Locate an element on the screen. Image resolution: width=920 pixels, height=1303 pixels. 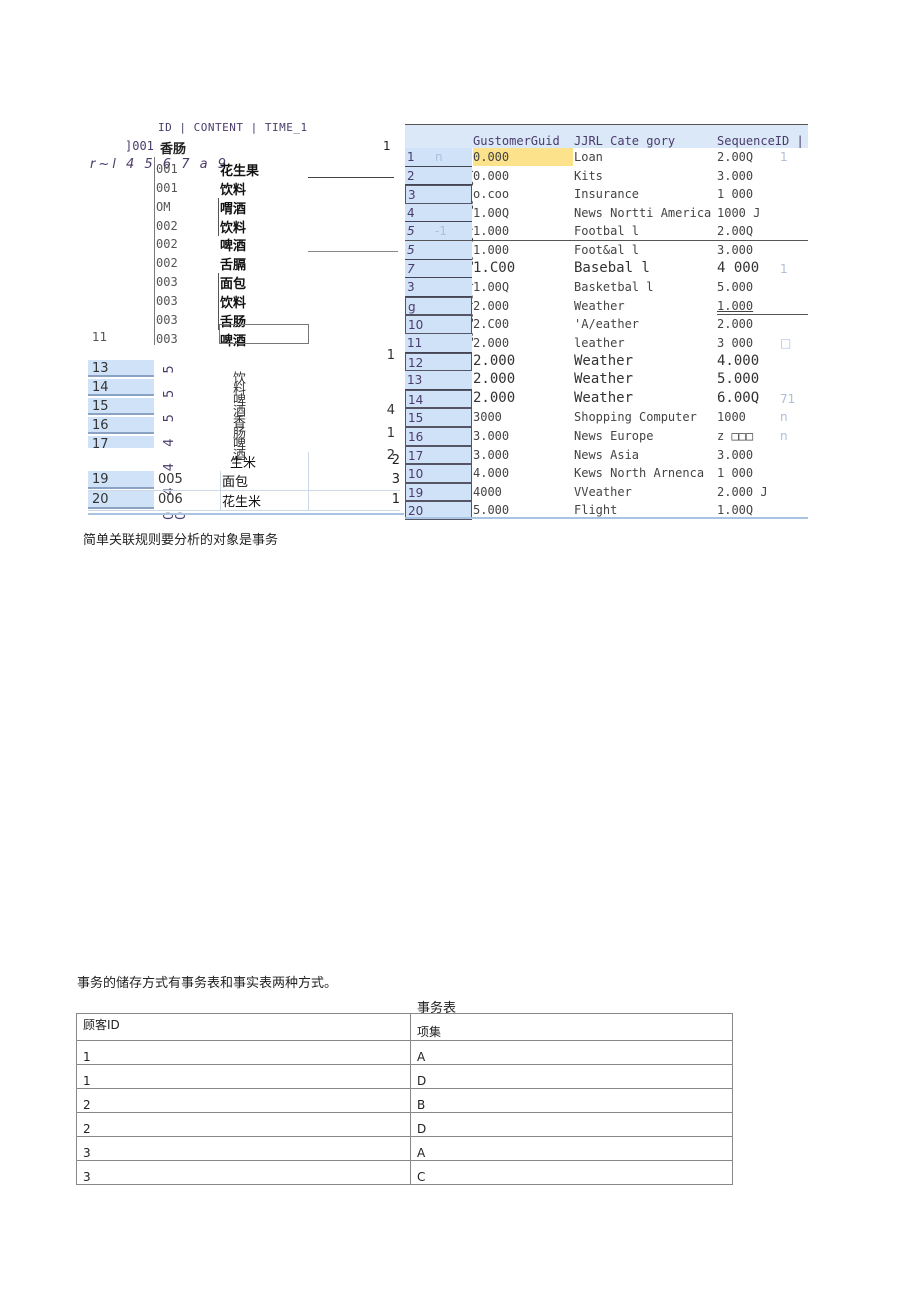
left-bottom-id: 005 is located at coordinates (170, 479).